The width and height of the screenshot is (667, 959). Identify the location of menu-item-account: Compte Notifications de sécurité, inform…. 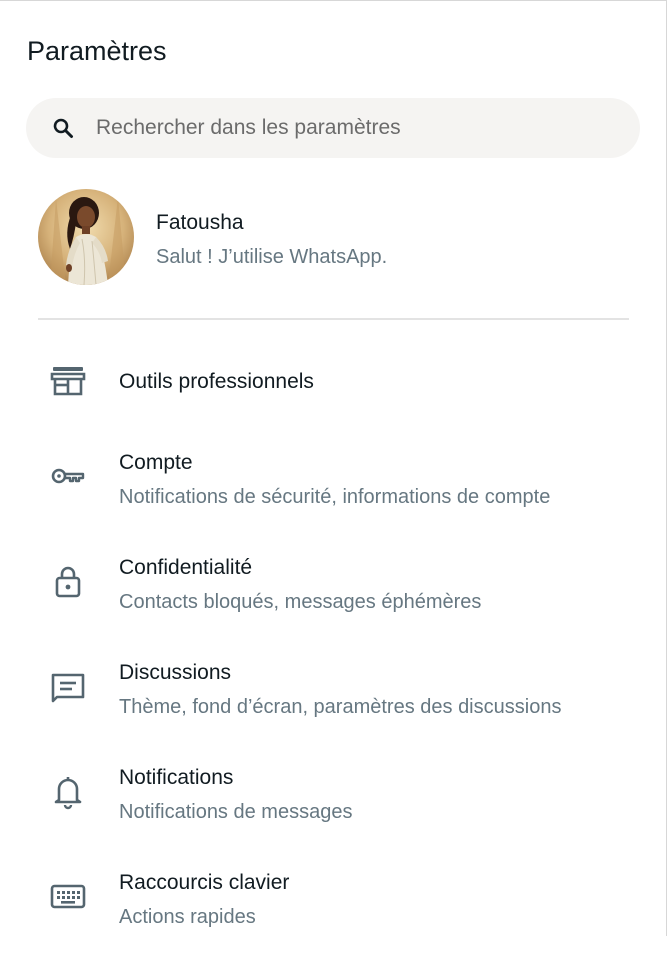
(333, 486).